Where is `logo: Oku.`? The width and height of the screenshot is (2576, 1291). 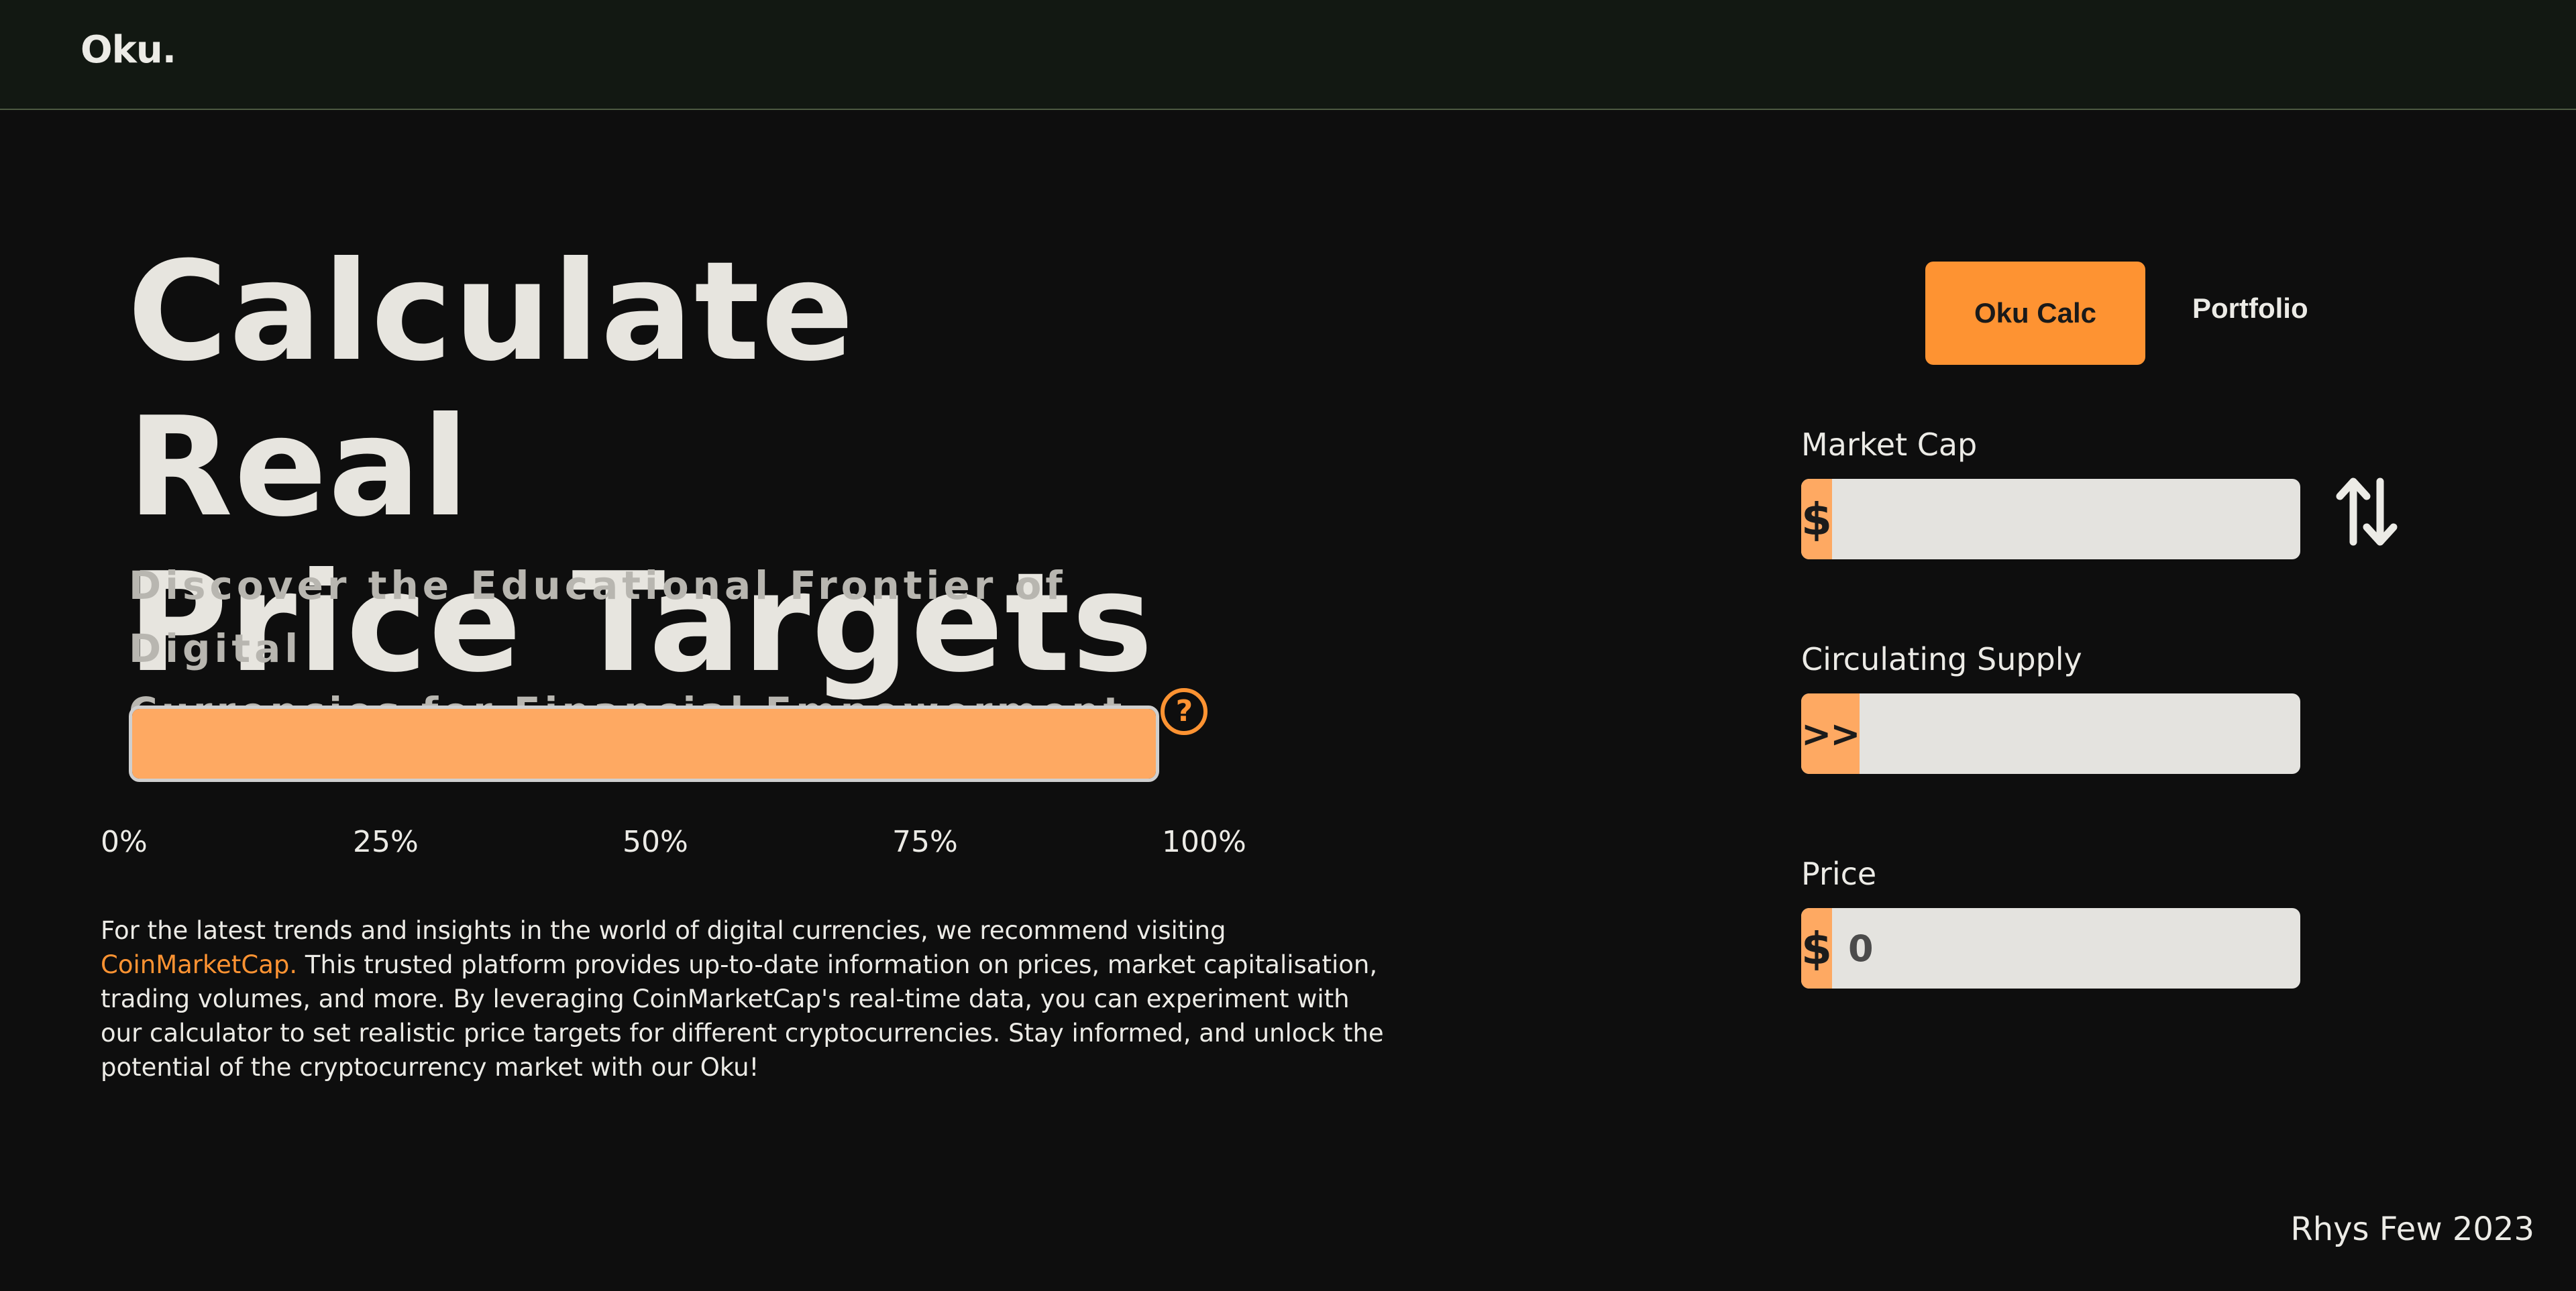 logo: Oku. is located at coordinates (128, 50).